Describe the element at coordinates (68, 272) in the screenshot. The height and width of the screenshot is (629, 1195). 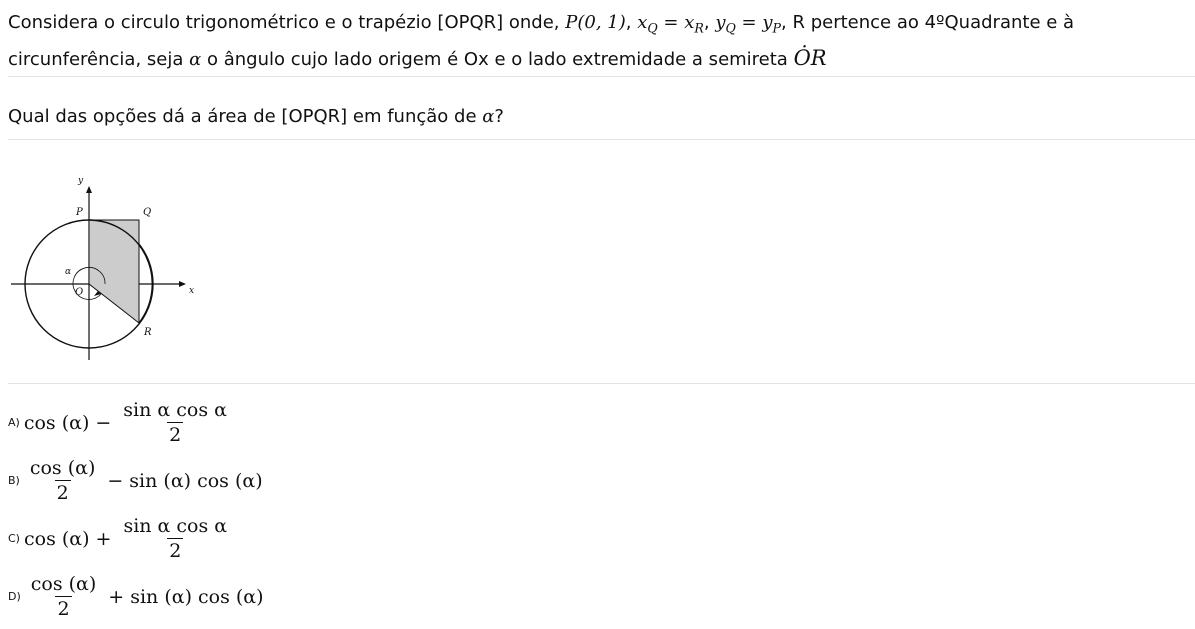
I see `alpha-label: α` at that location.